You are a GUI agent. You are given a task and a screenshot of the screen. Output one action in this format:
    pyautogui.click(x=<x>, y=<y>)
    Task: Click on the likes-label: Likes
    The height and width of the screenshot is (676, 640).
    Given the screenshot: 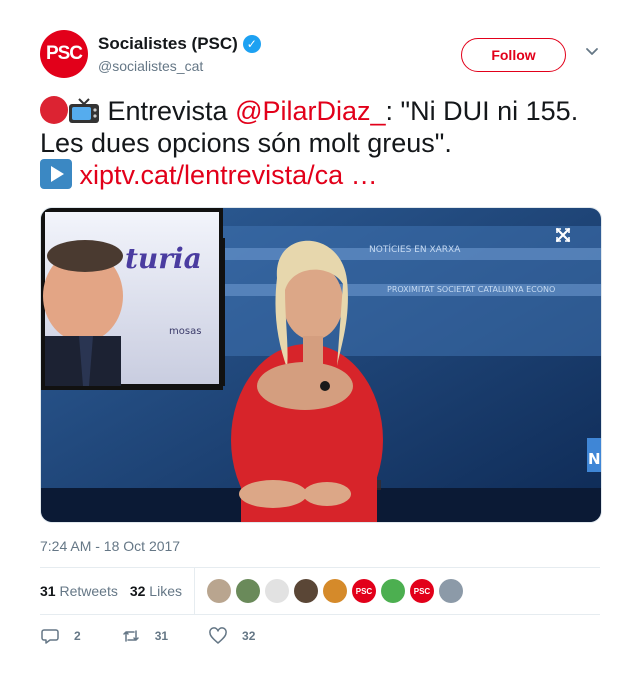 What is the action you would take?
    pyautogui.click(x=165, y=591)
    